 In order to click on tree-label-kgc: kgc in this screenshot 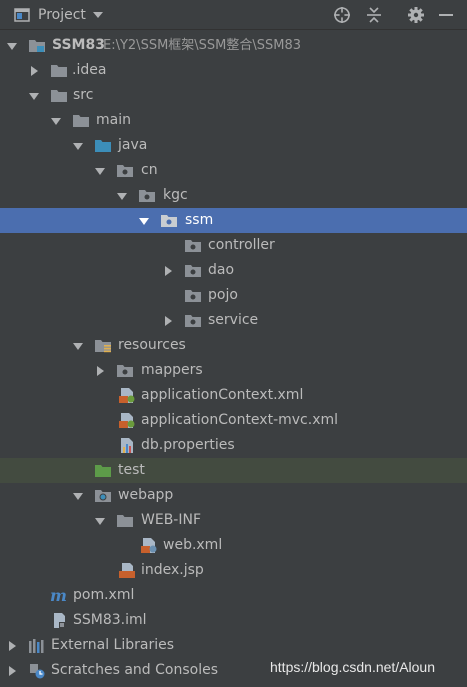, I will do `click(175, 195)`.